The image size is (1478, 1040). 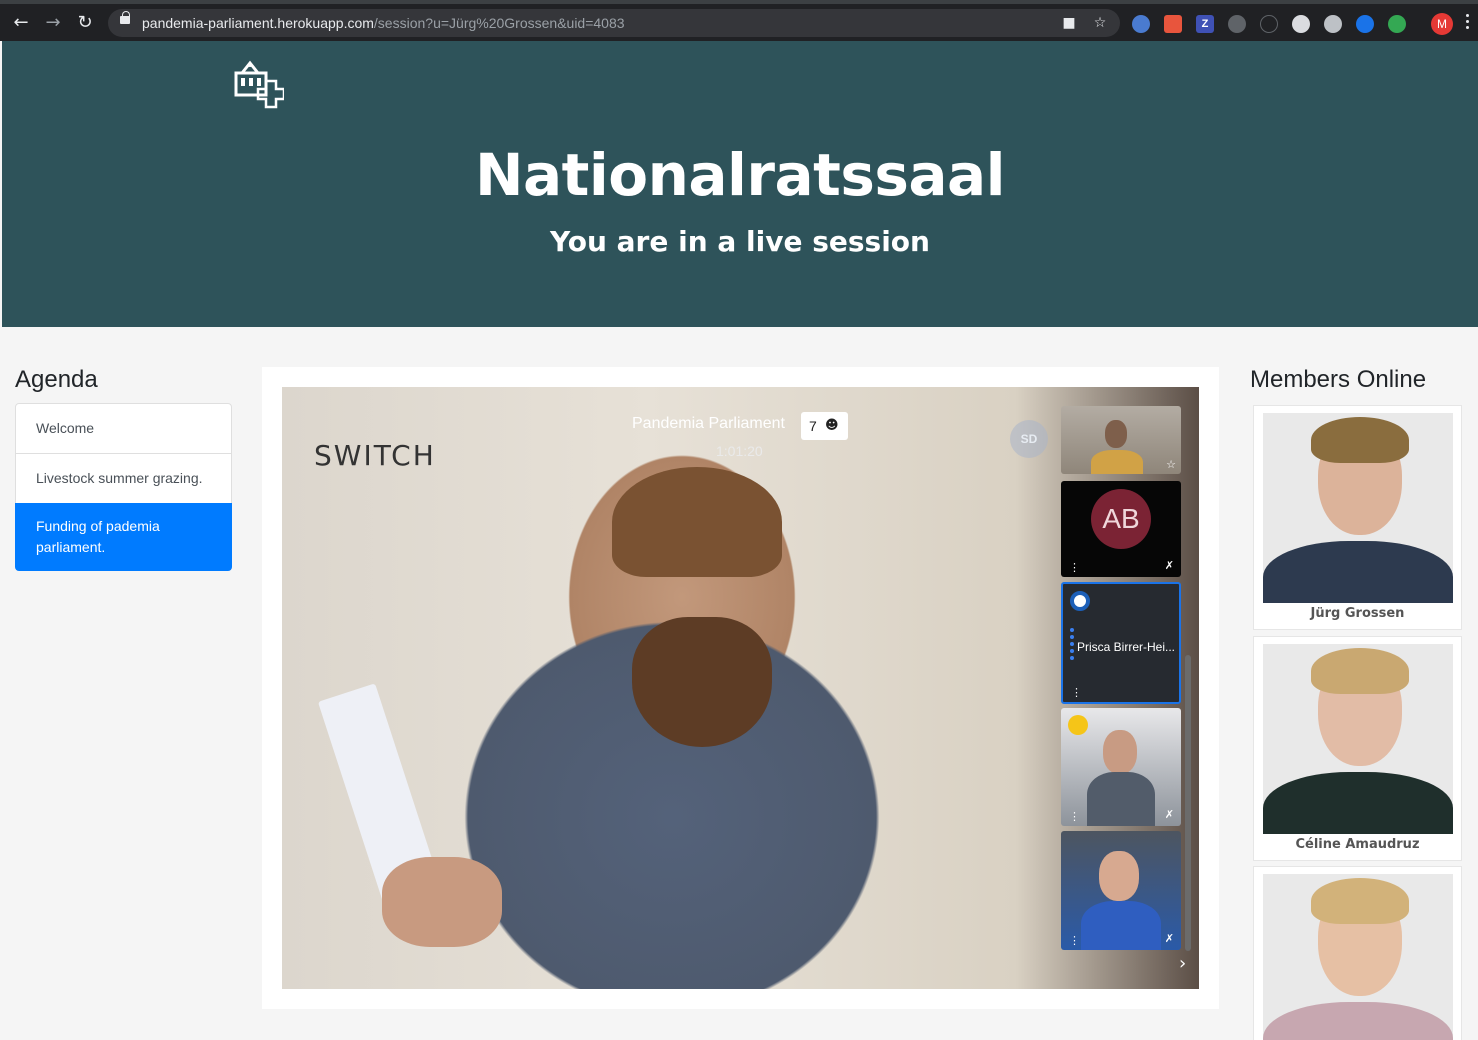 What do you see at coordinates (697, 522) in the screenshot?
I see `speaker-hair` at bounding box center [697, 522].